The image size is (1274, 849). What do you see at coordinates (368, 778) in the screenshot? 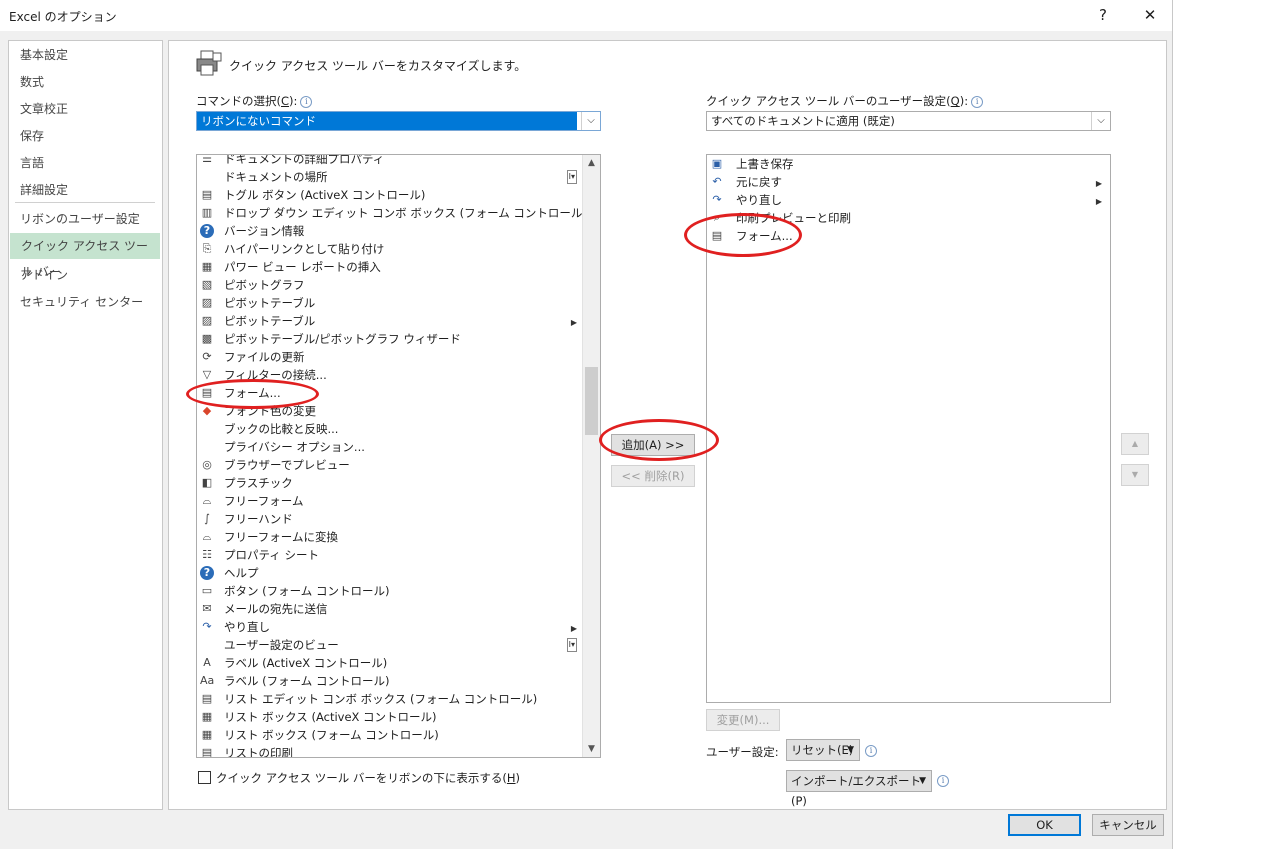
I see `show-below-ribbon-label: クイック アクセス ツール バーをリボンの下に表示する(H)` at bounding box center [368, 778].